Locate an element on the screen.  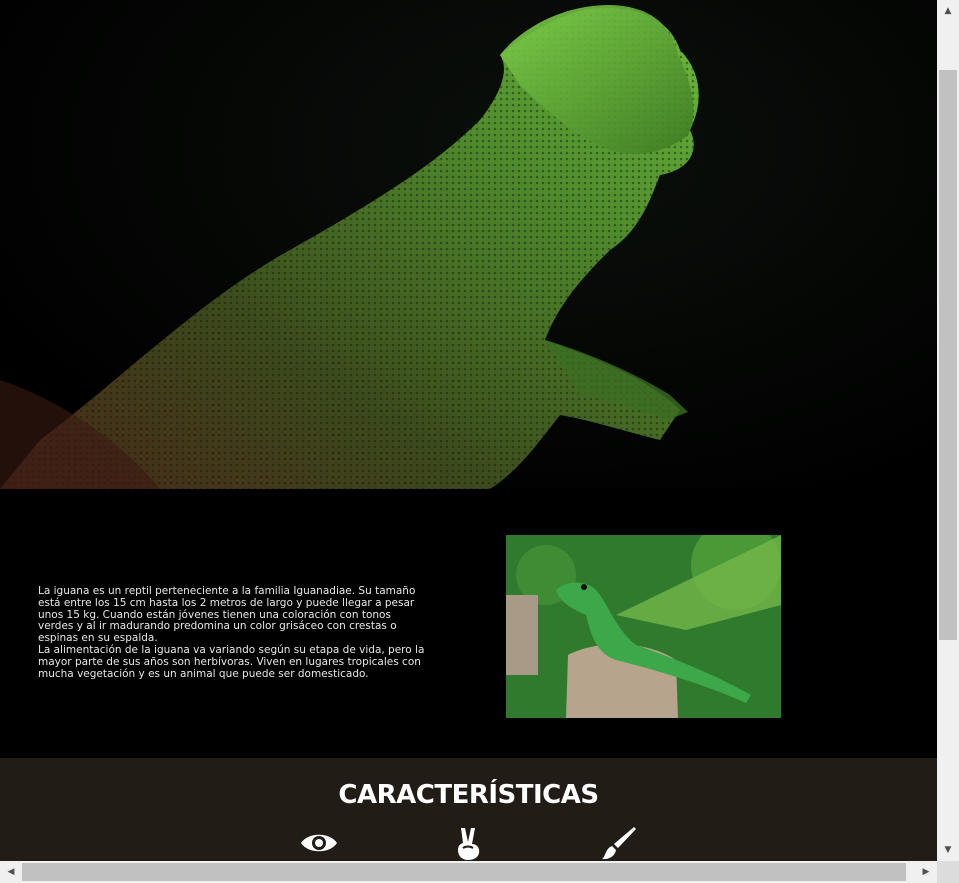
vertical-scrollbar: ▲ ▼ is located at coordinates (948, 430).